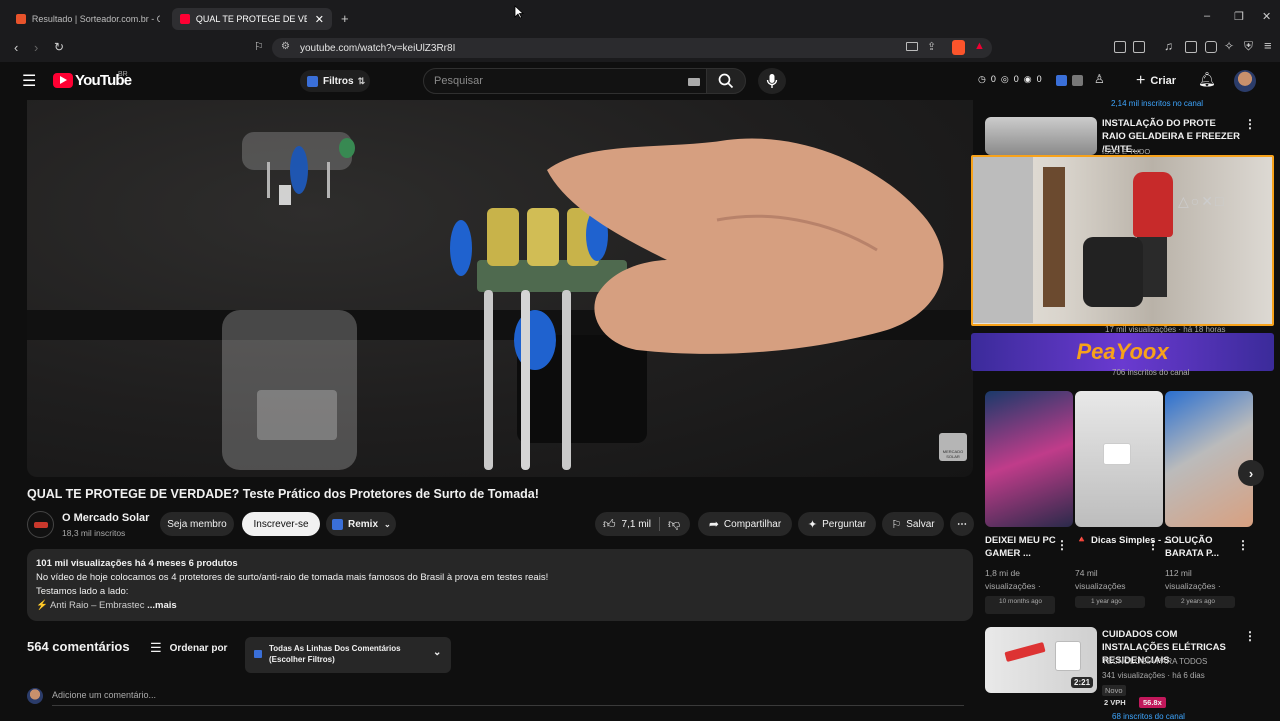 This screenshot has width=1280, height=721. What do you see at coordinates (319, 19) in the screenshot?
I see `close-tab-icon: ✕` at bounding box center [319, 19].